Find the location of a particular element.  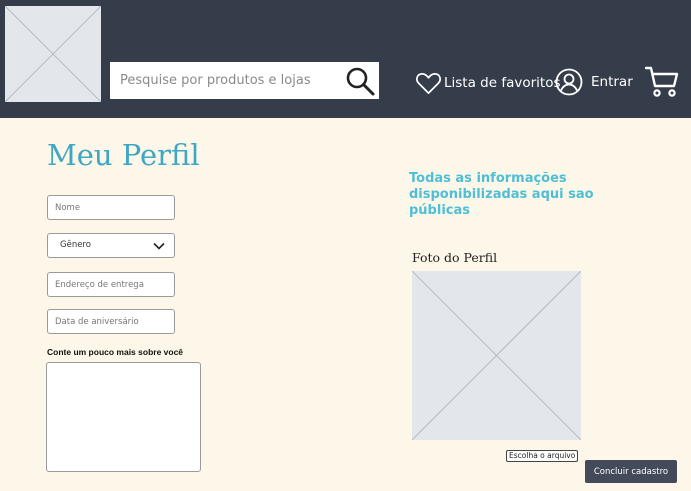

search-bar is located at coordinates (244, 80).